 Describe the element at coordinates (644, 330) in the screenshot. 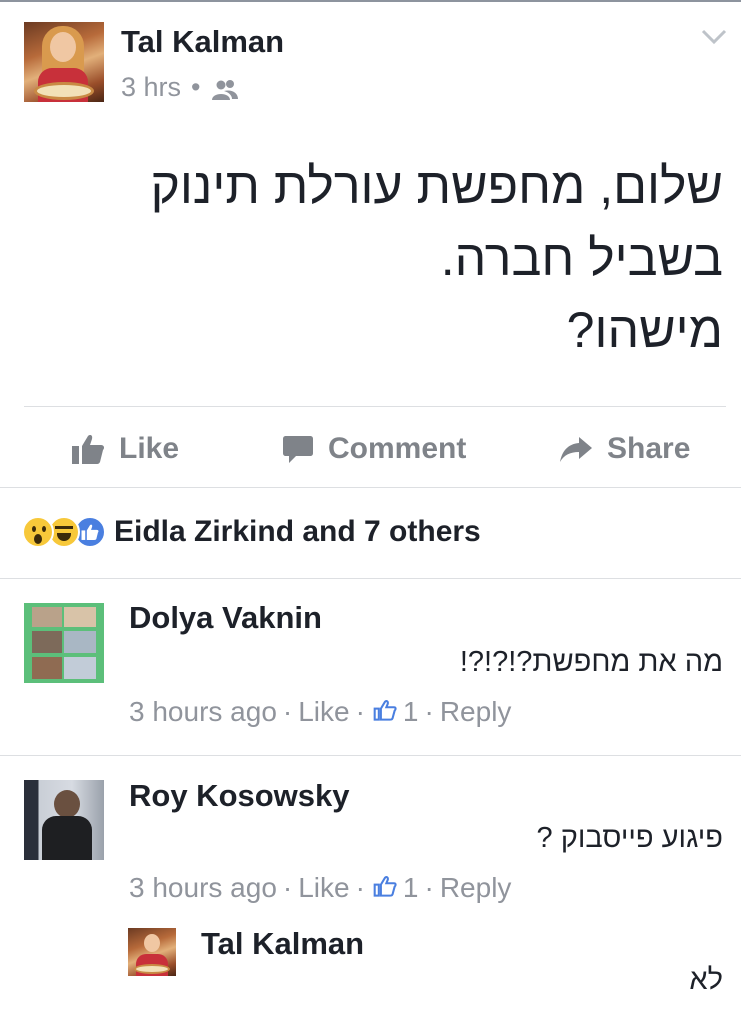

I see `post-text-line: מישהו?` at that location.